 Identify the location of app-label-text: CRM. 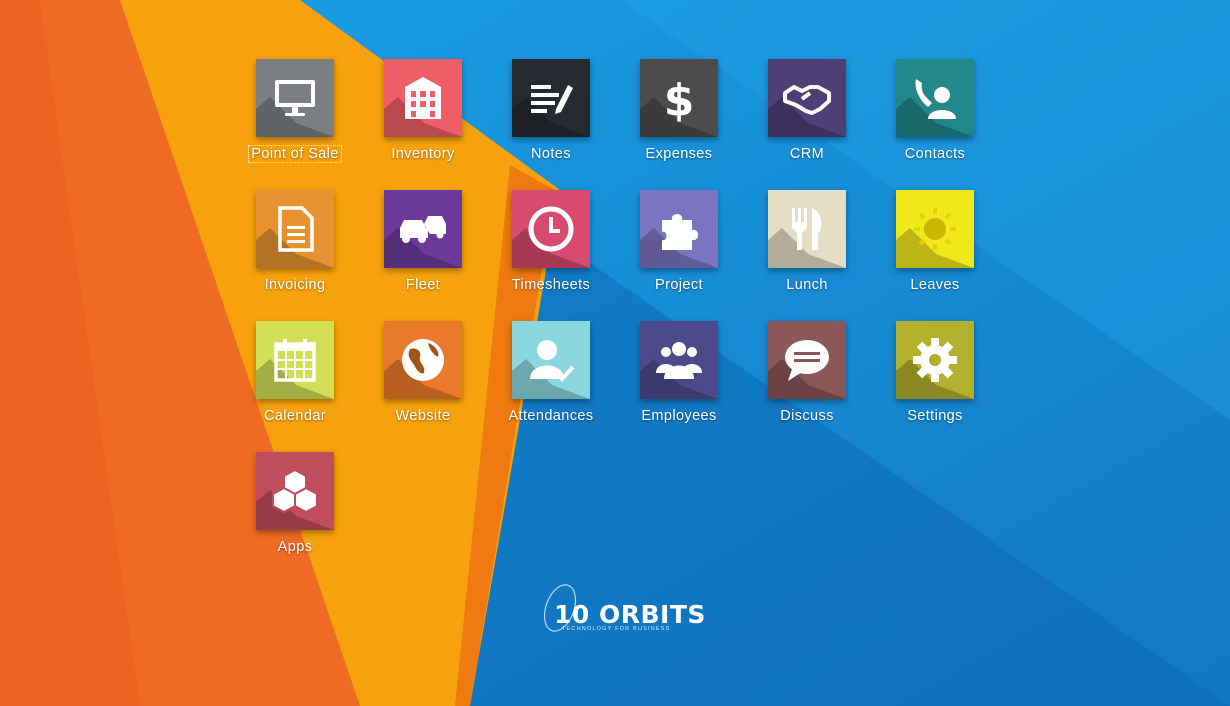
(807, 154).